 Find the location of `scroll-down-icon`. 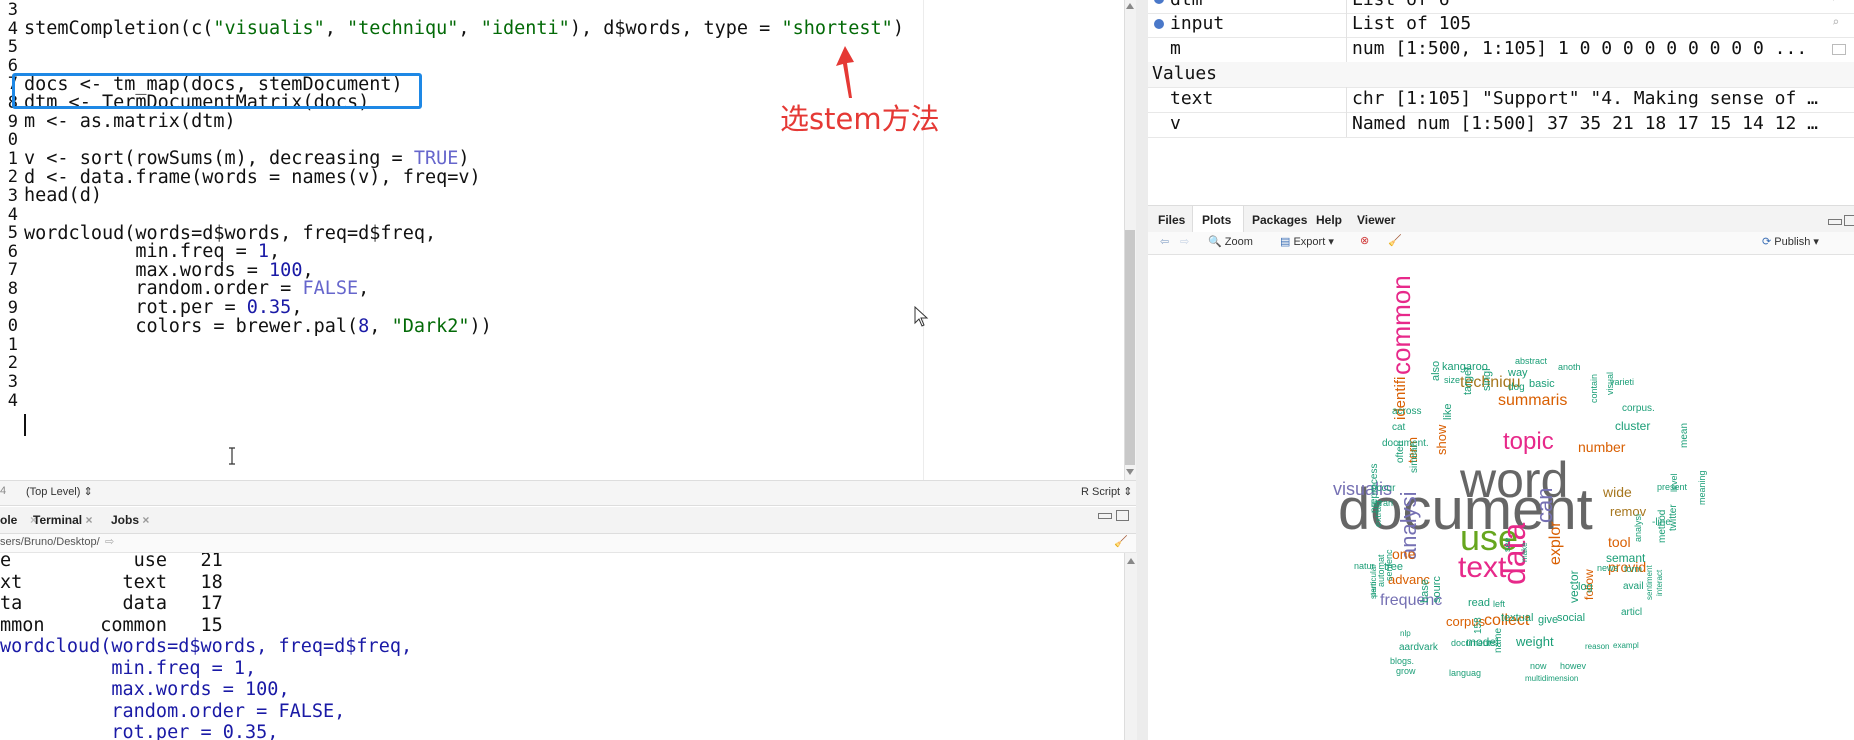

scroll-down-icon is located at coordinates (1130, 472).